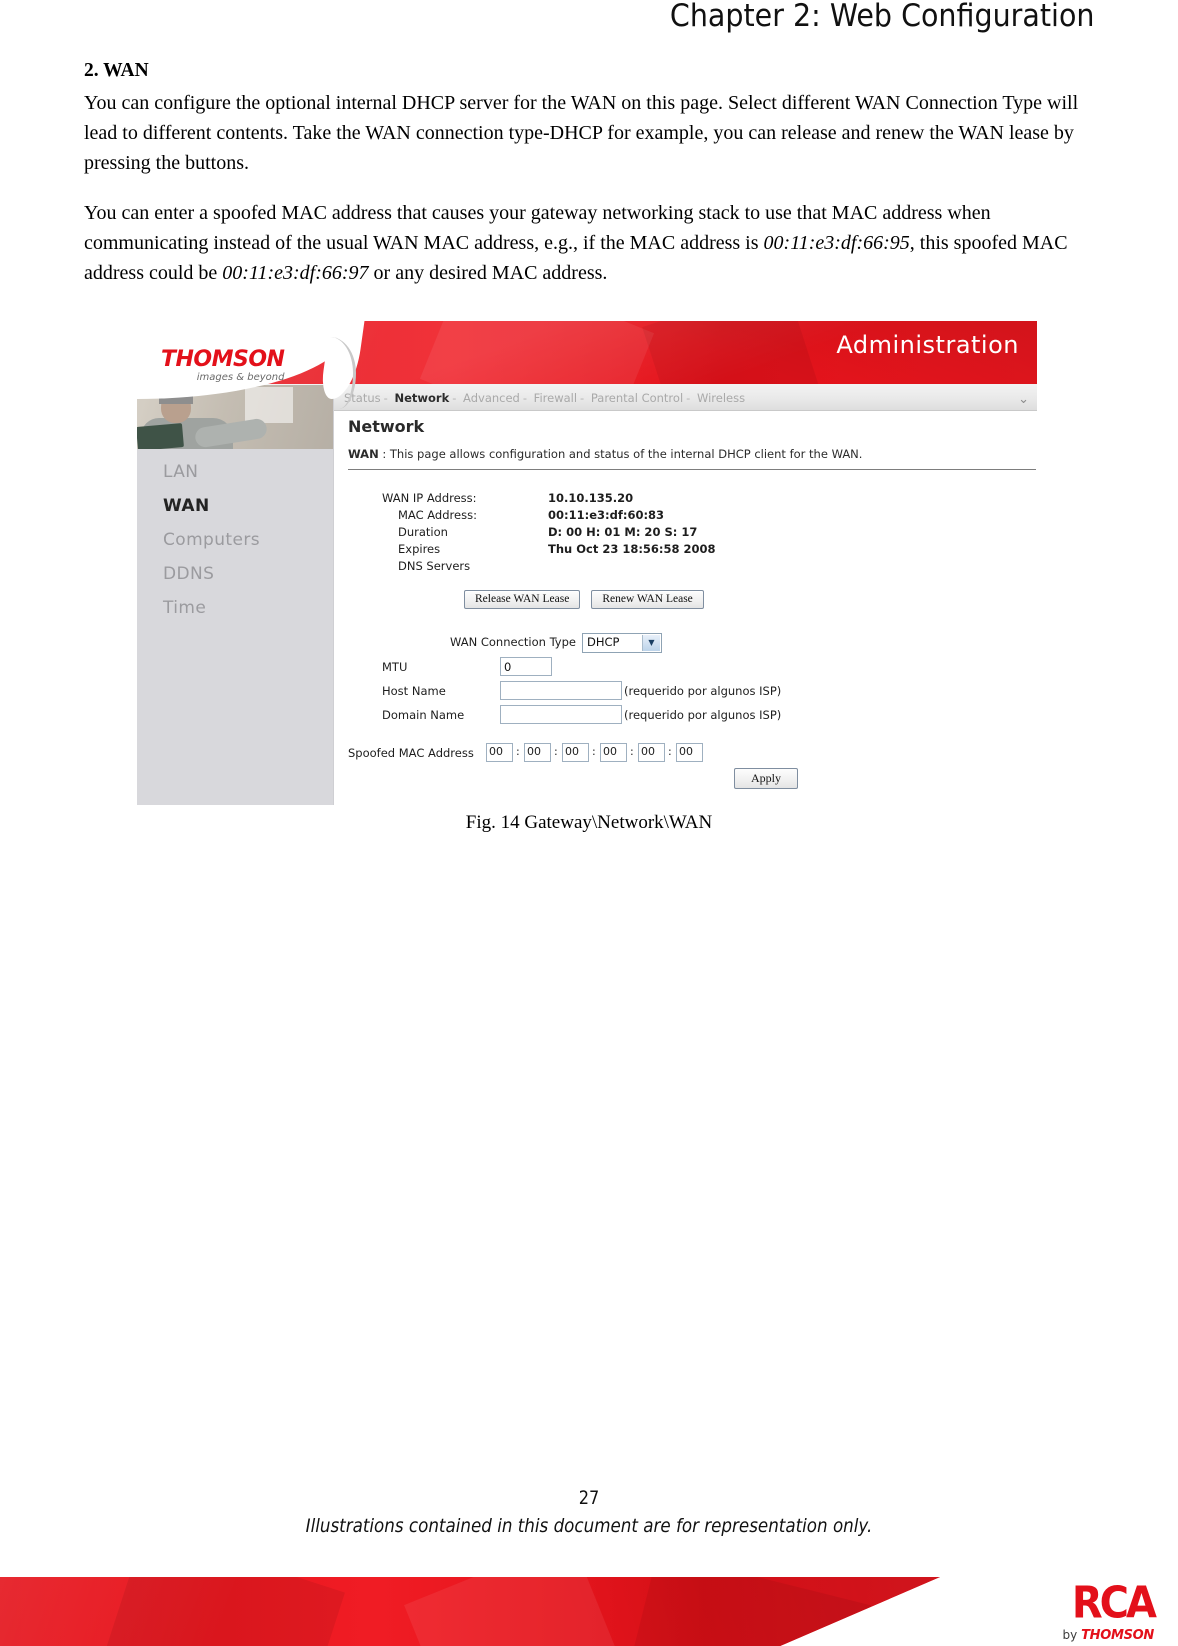 This screenshot has width=1178, height=1646. What do you see at coordinates (651, 752) in the screenshot?
I see `spoofed-mac-octet-5: 00` at bounding box center [651, 752].